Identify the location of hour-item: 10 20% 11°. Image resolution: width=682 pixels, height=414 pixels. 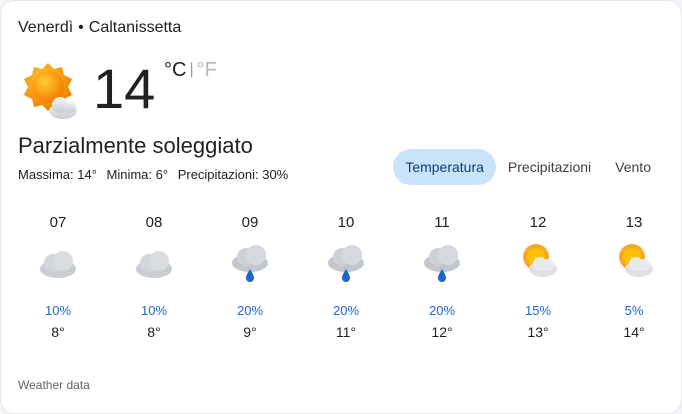
(346, 276).